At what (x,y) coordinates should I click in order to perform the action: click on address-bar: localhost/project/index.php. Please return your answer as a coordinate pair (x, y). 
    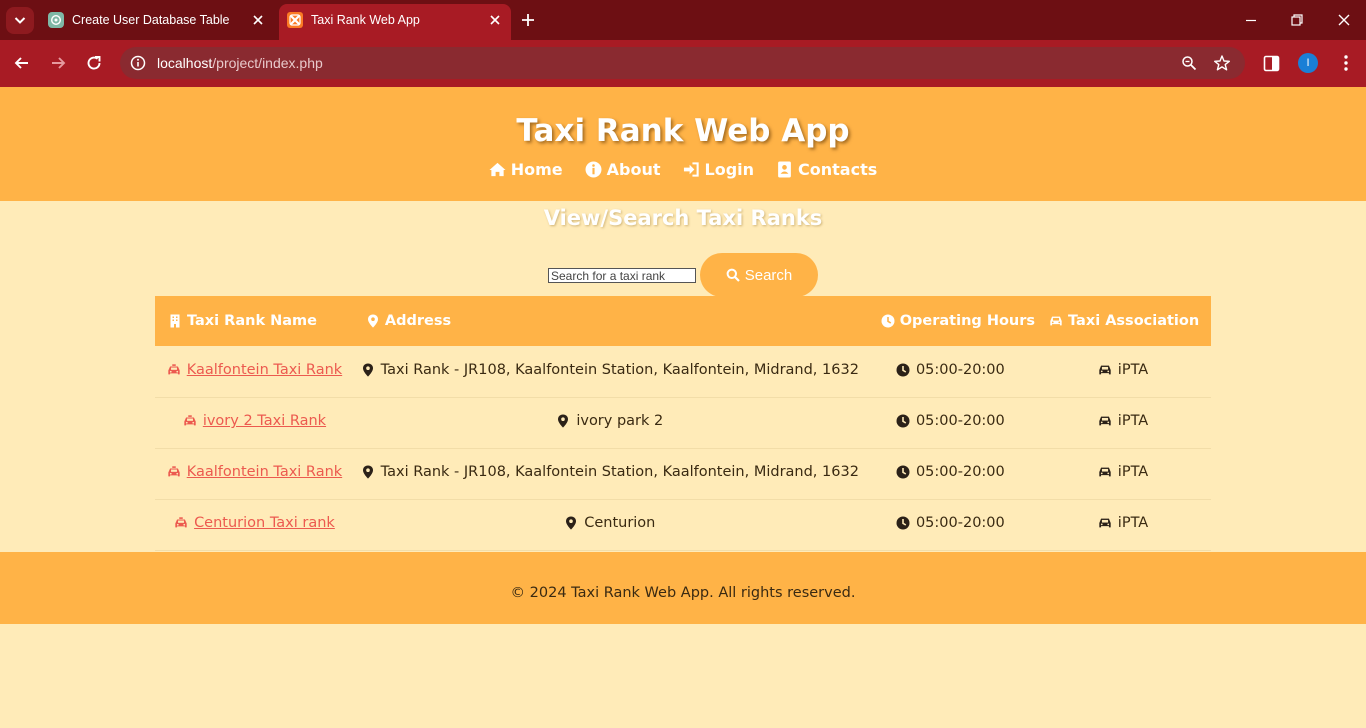
    Looking at the image, I should click on (682, 63).